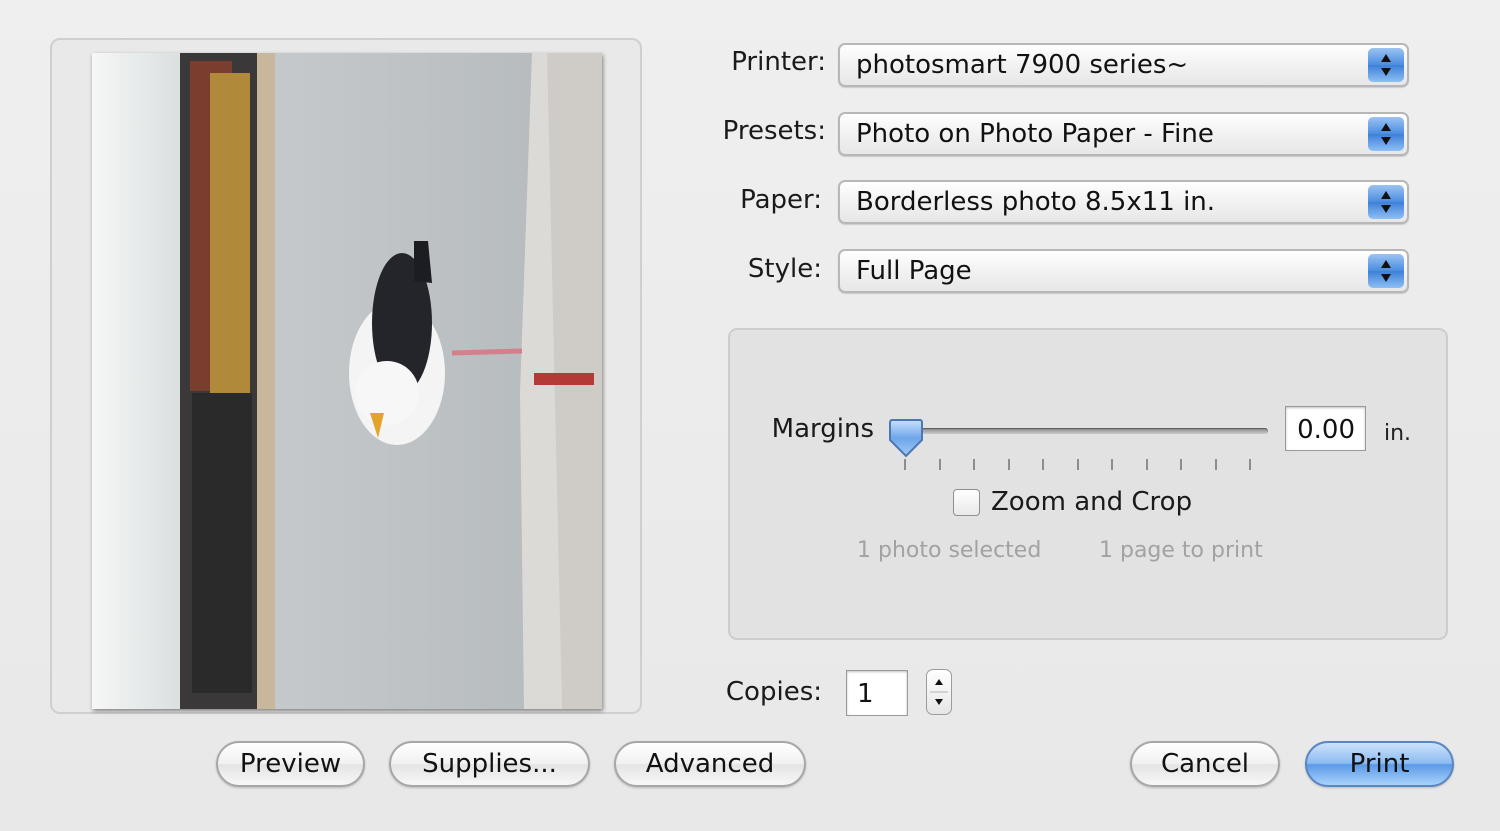 The height and width of the screenshot is (831, 1500). Describe the element at coordinates (906, 441) in the screenshot. I see `margins-slider-knob` at that location.